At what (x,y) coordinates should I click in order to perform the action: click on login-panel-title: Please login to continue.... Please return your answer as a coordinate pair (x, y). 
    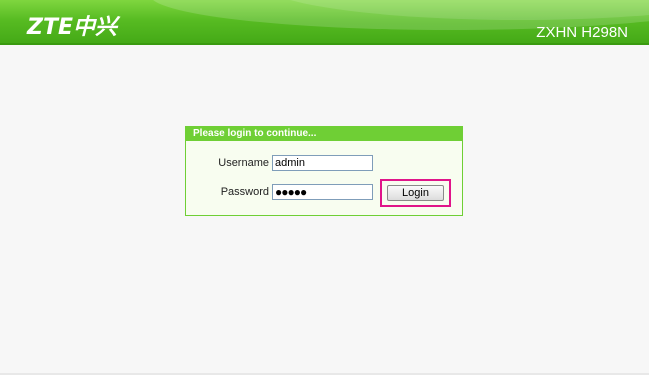
    Looking at the image, I should click on (324, 134).